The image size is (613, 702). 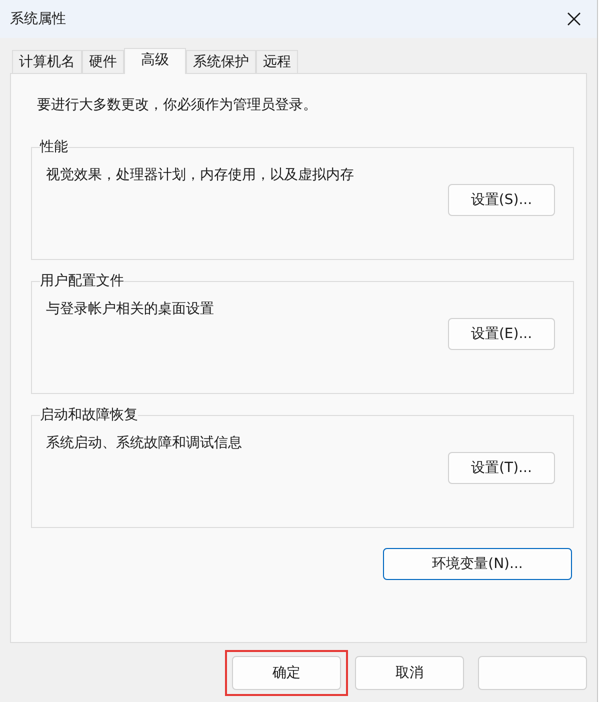 I want to click on dialog-button: 取消, so click(x=409, y=673).